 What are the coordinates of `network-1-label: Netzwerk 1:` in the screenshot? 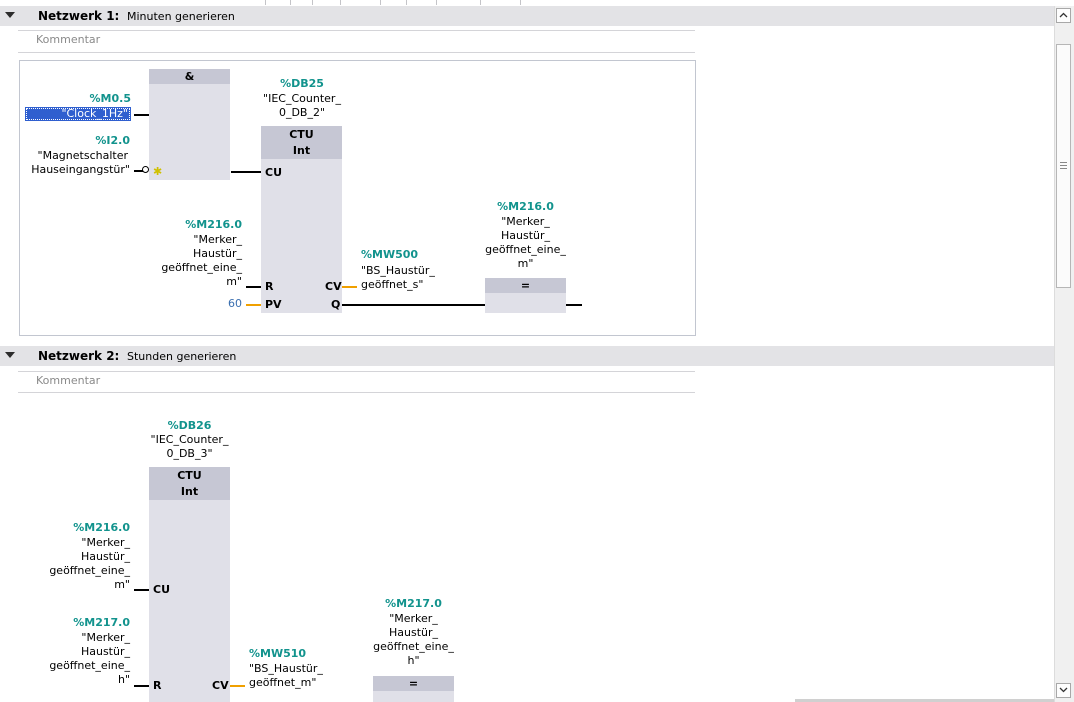 It's located at (79, 16).